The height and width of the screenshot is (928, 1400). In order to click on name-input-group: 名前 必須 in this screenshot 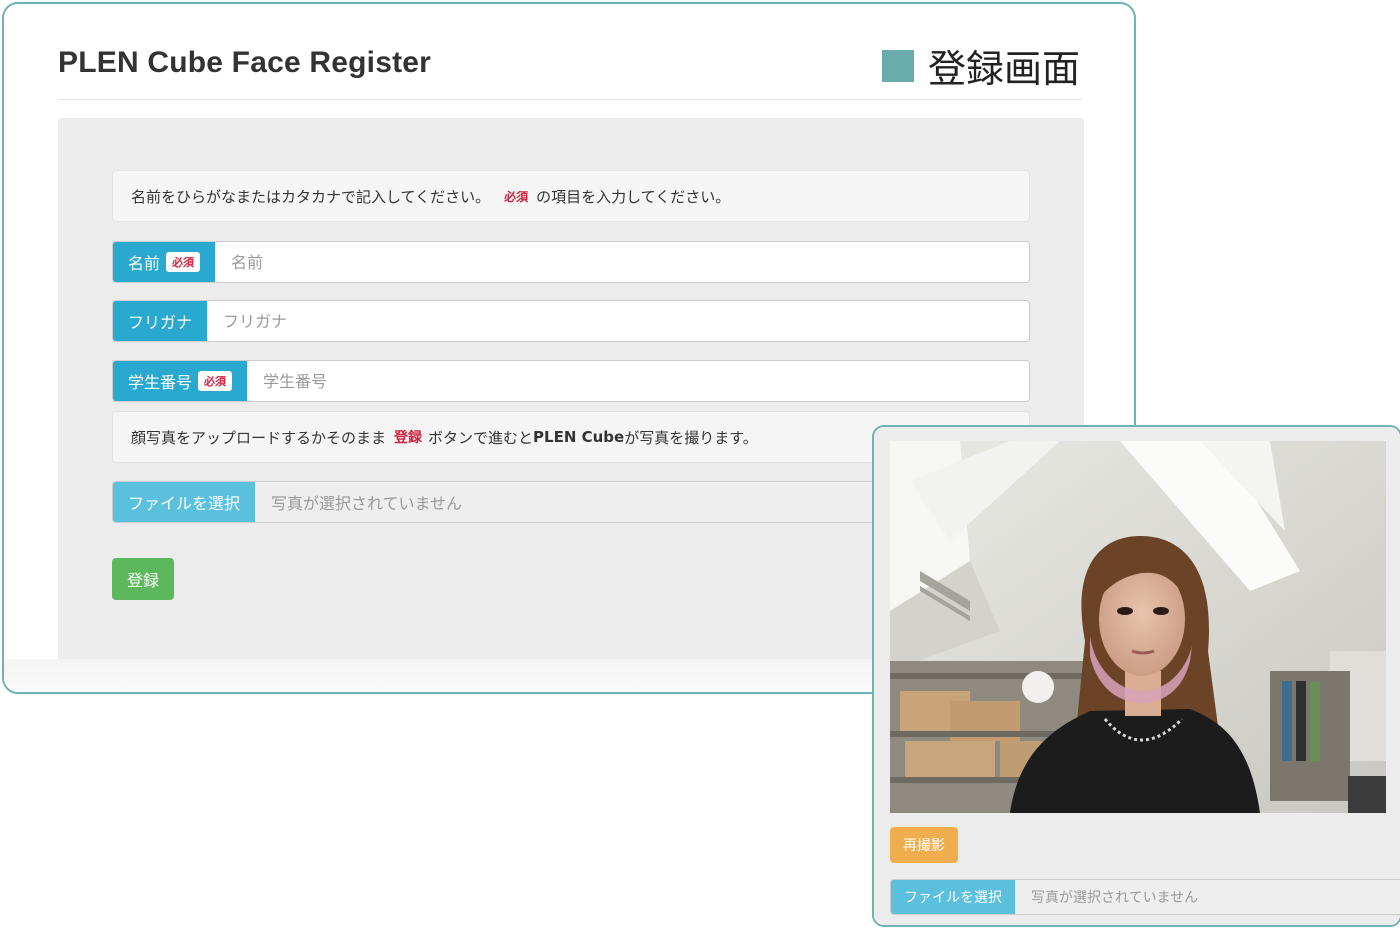, I will do `click(571, 262)`.